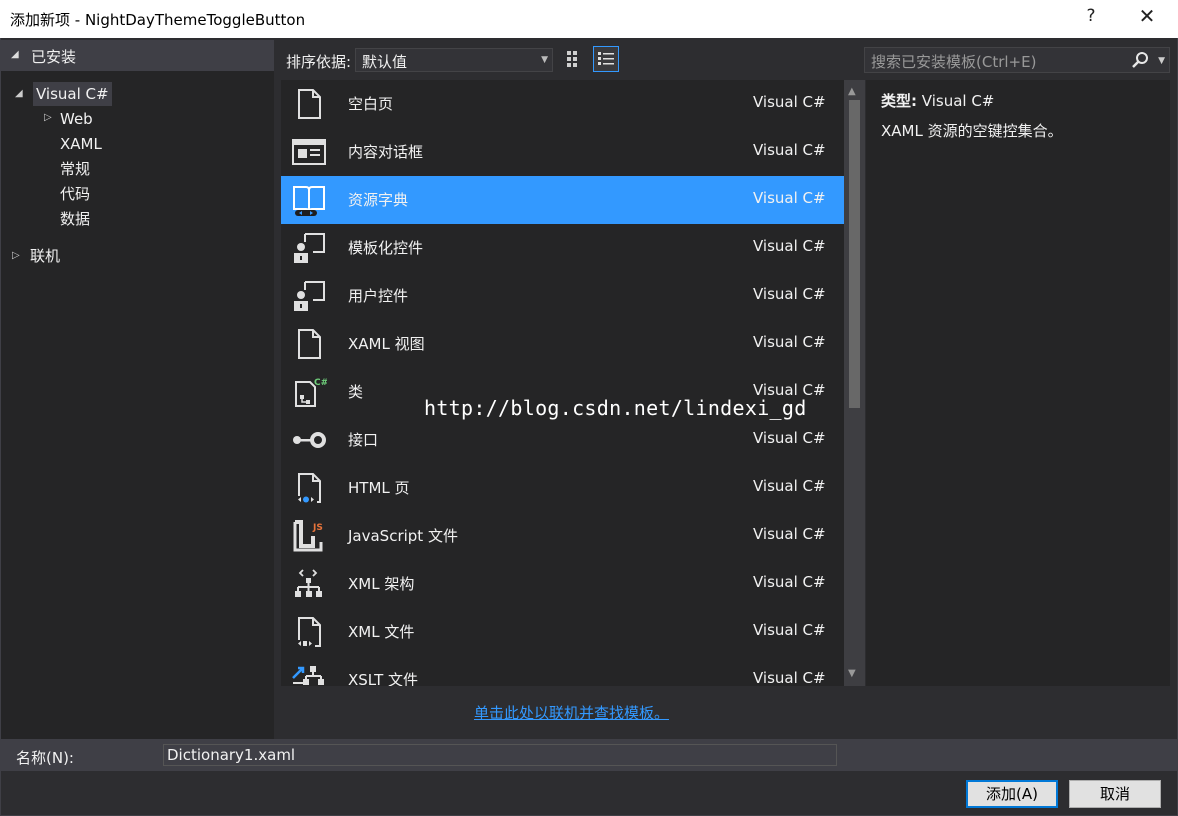 The width and height of the screenshot is (1178, 816). I want to click on javascript-file-icon: JS, so click(308, 536).